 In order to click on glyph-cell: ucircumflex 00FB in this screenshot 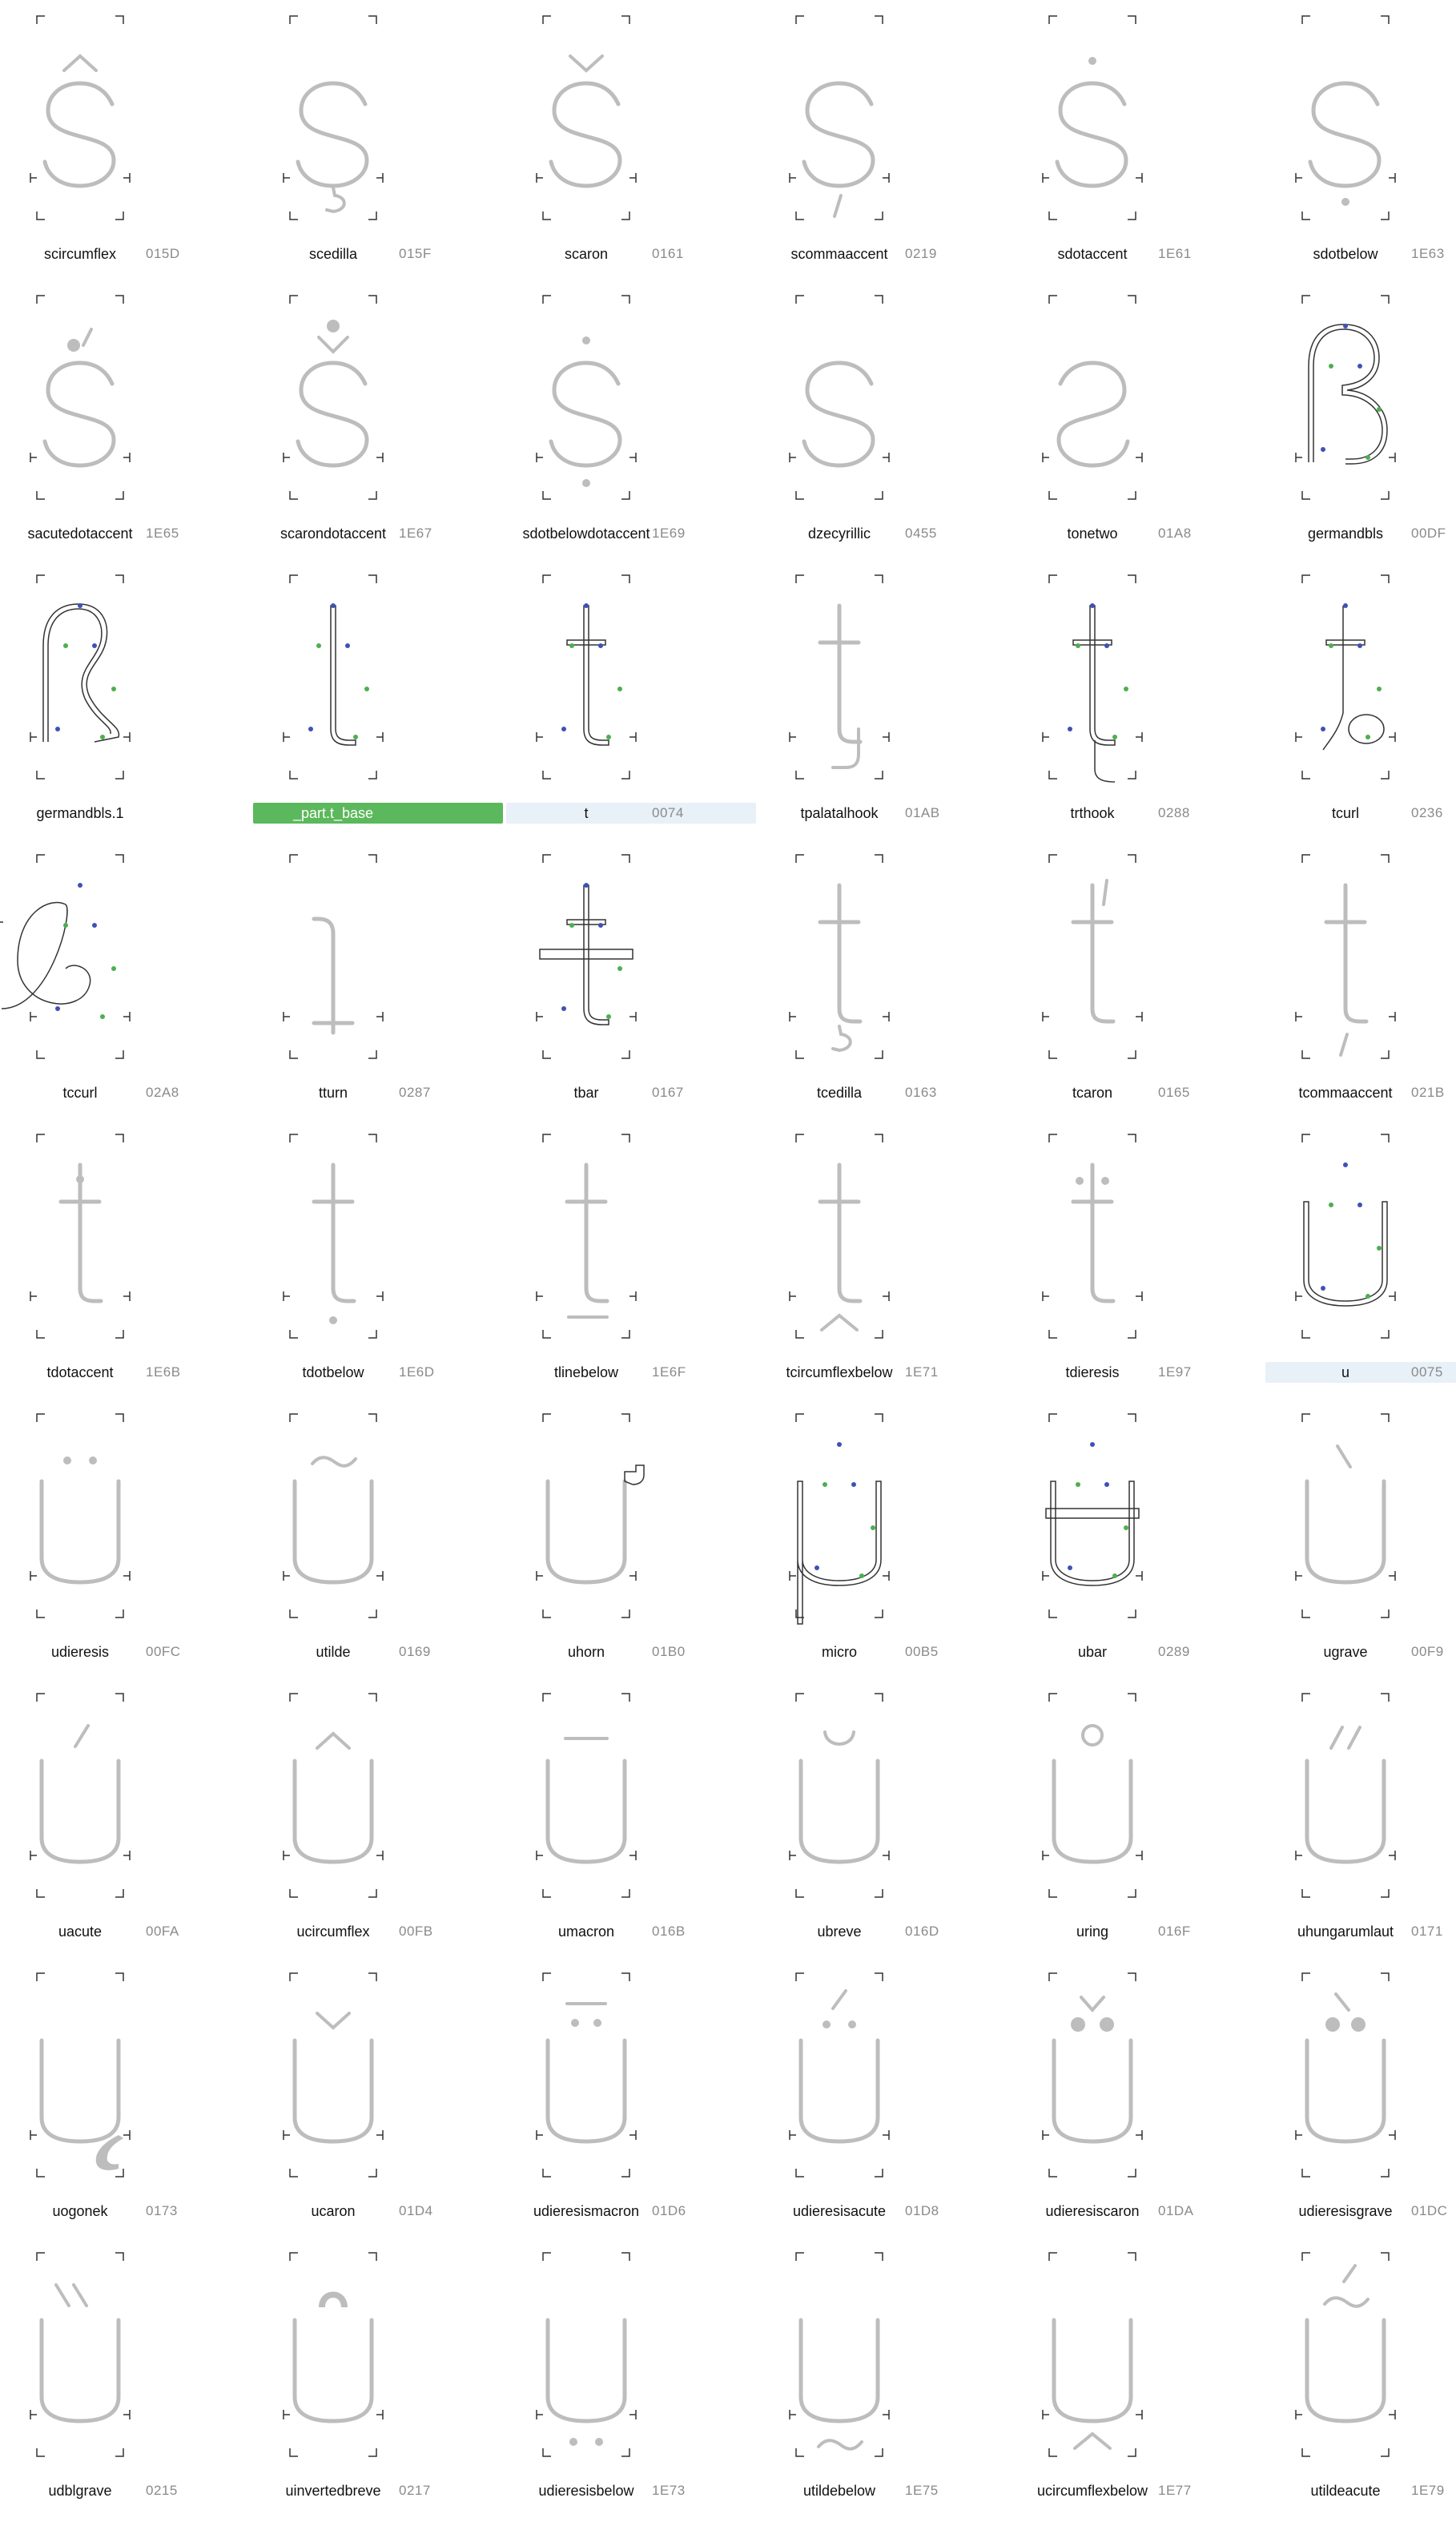, I will do `click(333, 1827)`.